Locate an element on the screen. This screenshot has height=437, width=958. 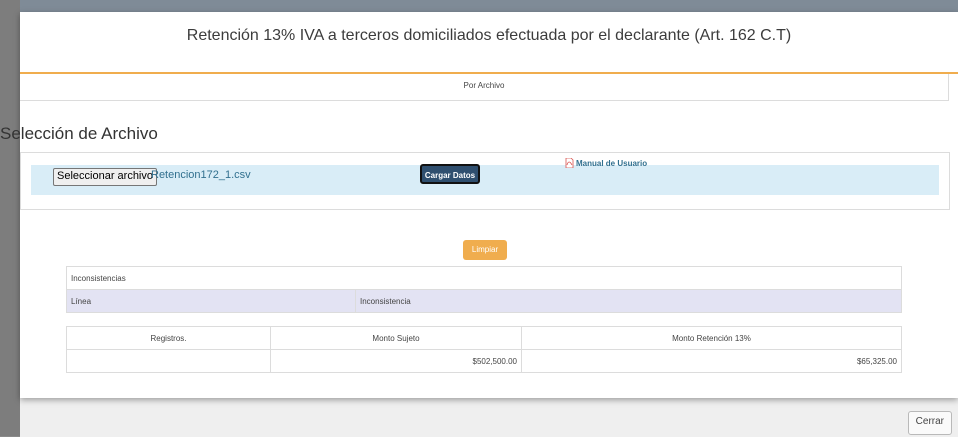
section-title: Selección de Archivo is located at coordinates (79, 133).